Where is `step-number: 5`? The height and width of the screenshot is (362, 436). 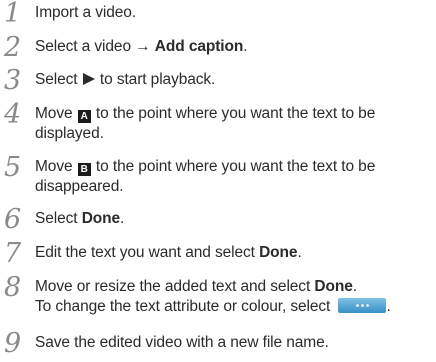 step-number: 5 is located at coordinates (13, 167).